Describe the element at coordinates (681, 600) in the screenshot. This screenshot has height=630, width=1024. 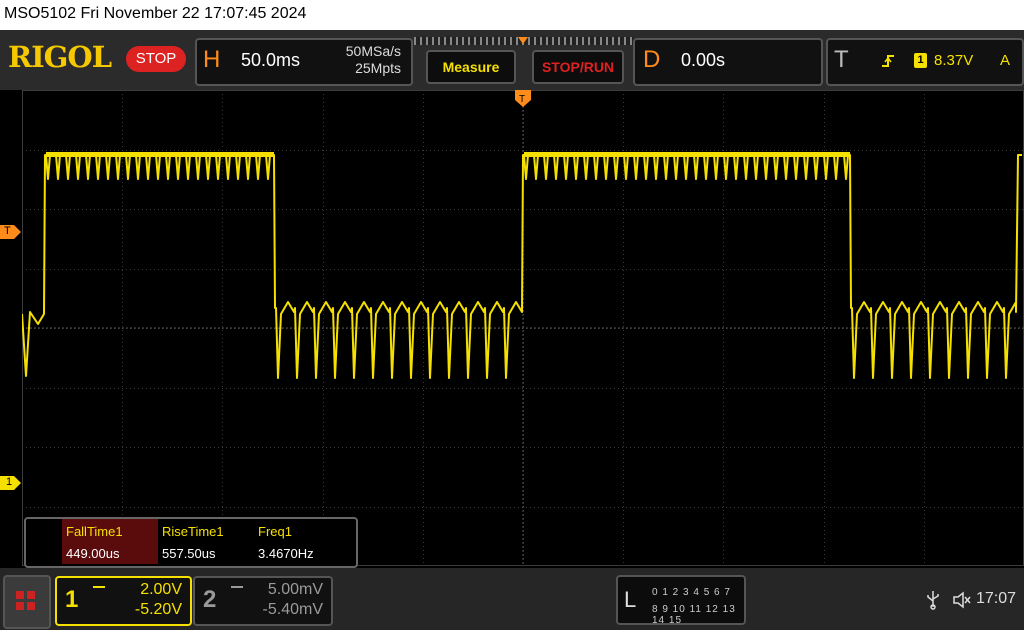
I see `logic-channels-box: L 0 1 2 3 4 5 6 7 8 9 10 11 12 13 14 15` at that location.